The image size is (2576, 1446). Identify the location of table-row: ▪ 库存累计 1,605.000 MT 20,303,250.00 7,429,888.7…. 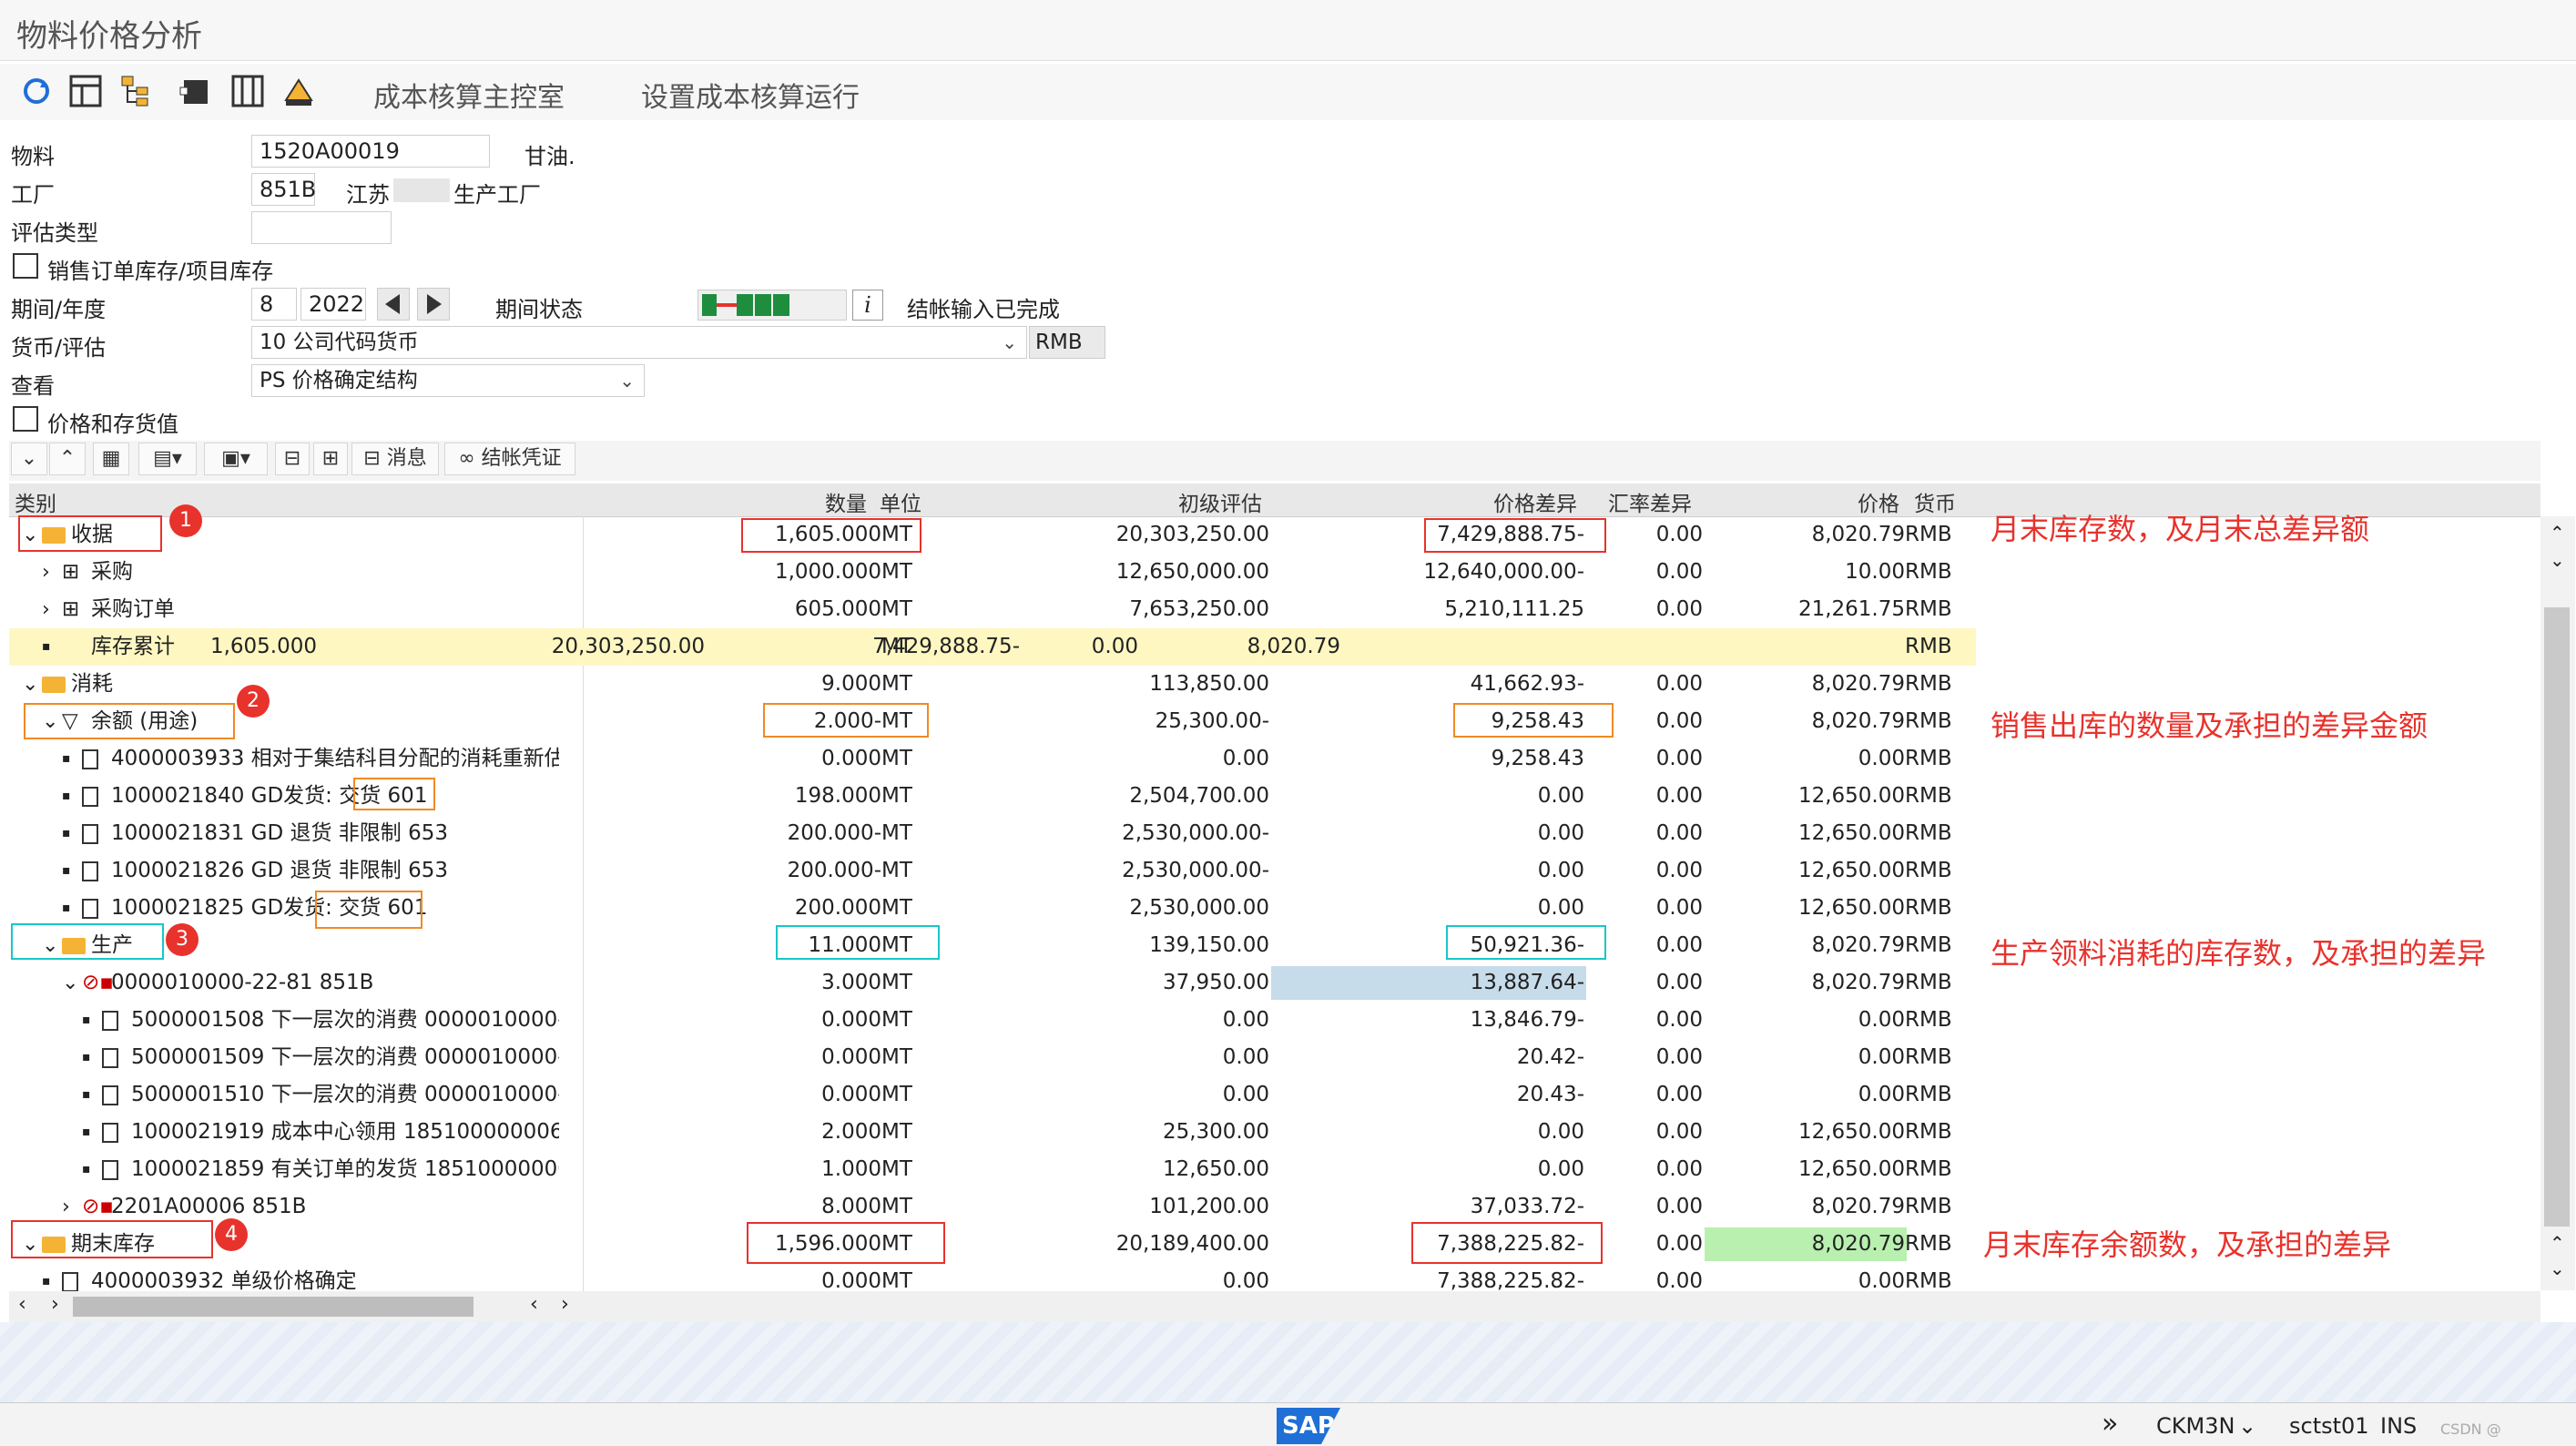
(992, 647).